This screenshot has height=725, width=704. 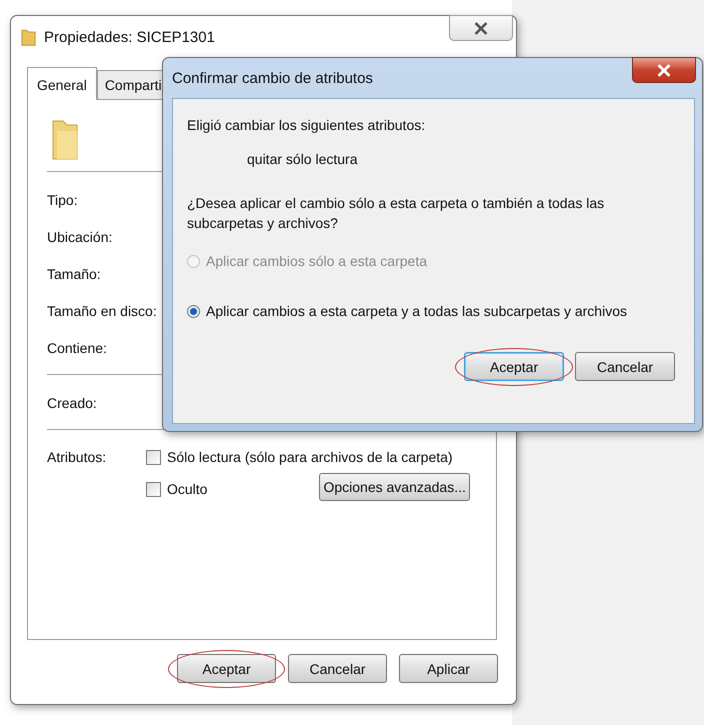 I want to click on checkbox: Sólo lectura (sólo para archivos de la carpeta), so click(x=299, y=457).